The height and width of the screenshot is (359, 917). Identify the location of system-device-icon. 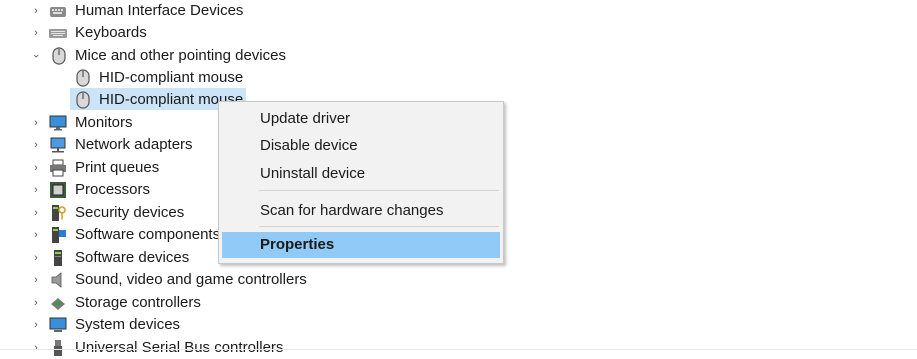
(58, 324).